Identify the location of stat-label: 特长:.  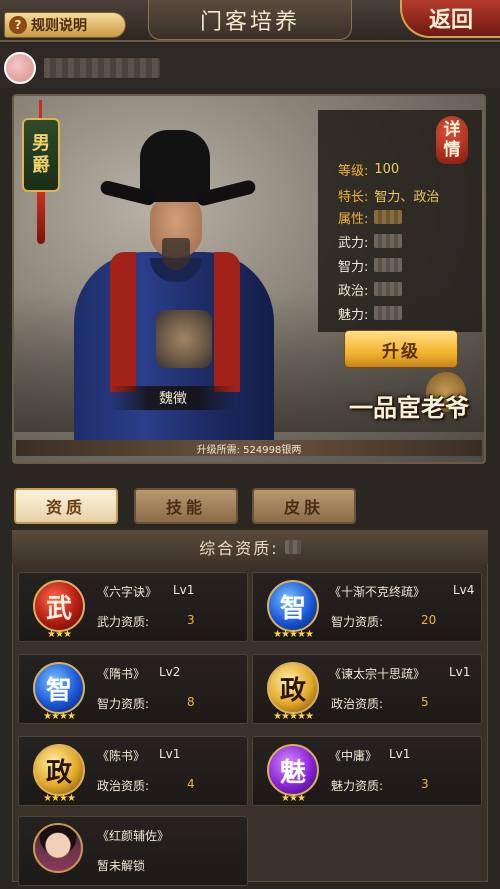
(353, 197).